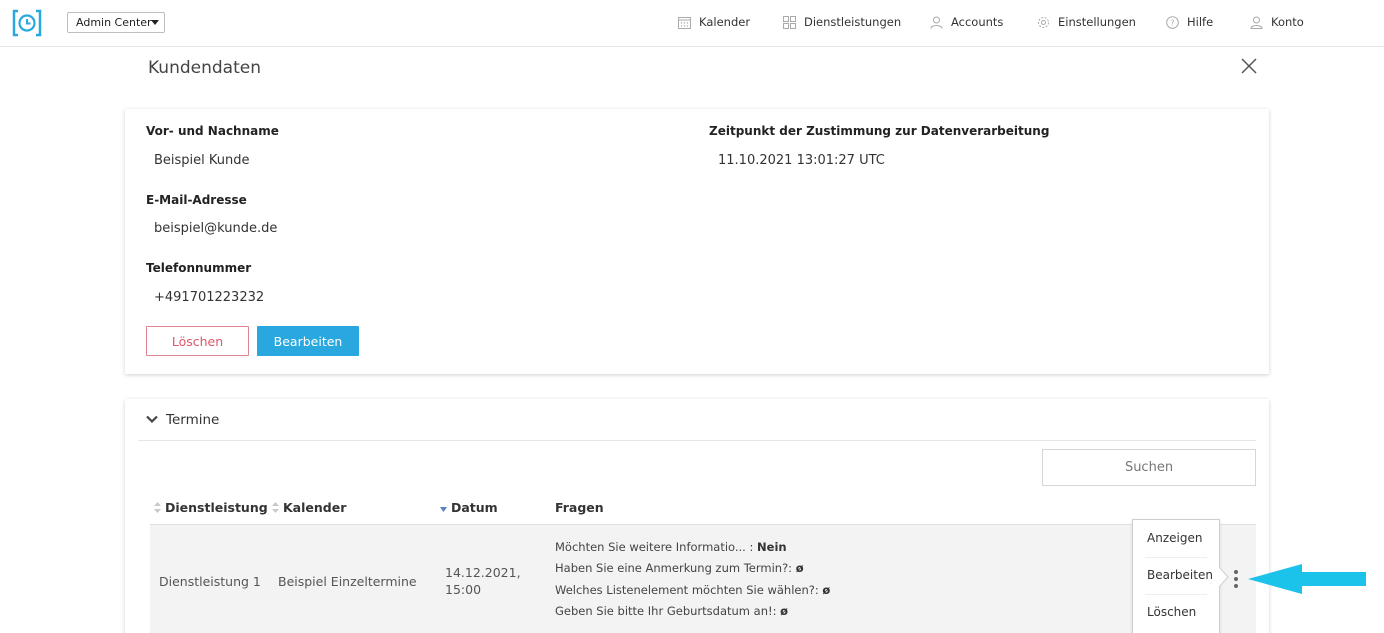 The height and width of the screenshot is (633, 1384). What do you see at coordinates (1043, 22) in the screenshot?
I see `gear-icon` at bounding box center [1043, 22].